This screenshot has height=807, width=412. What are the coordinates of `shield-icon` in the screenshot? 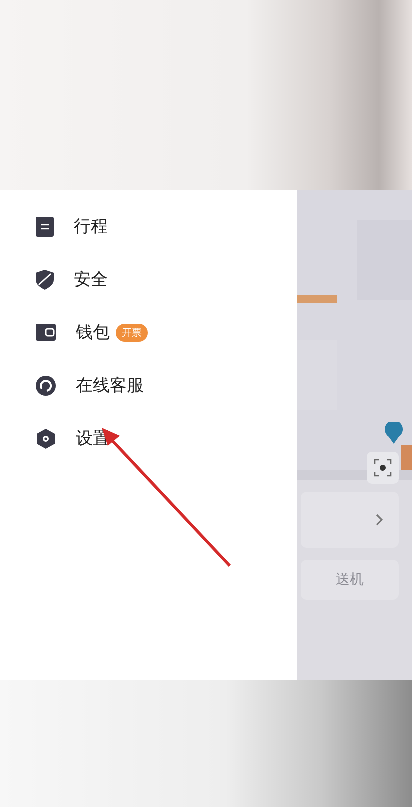 It's located at (45, 280).